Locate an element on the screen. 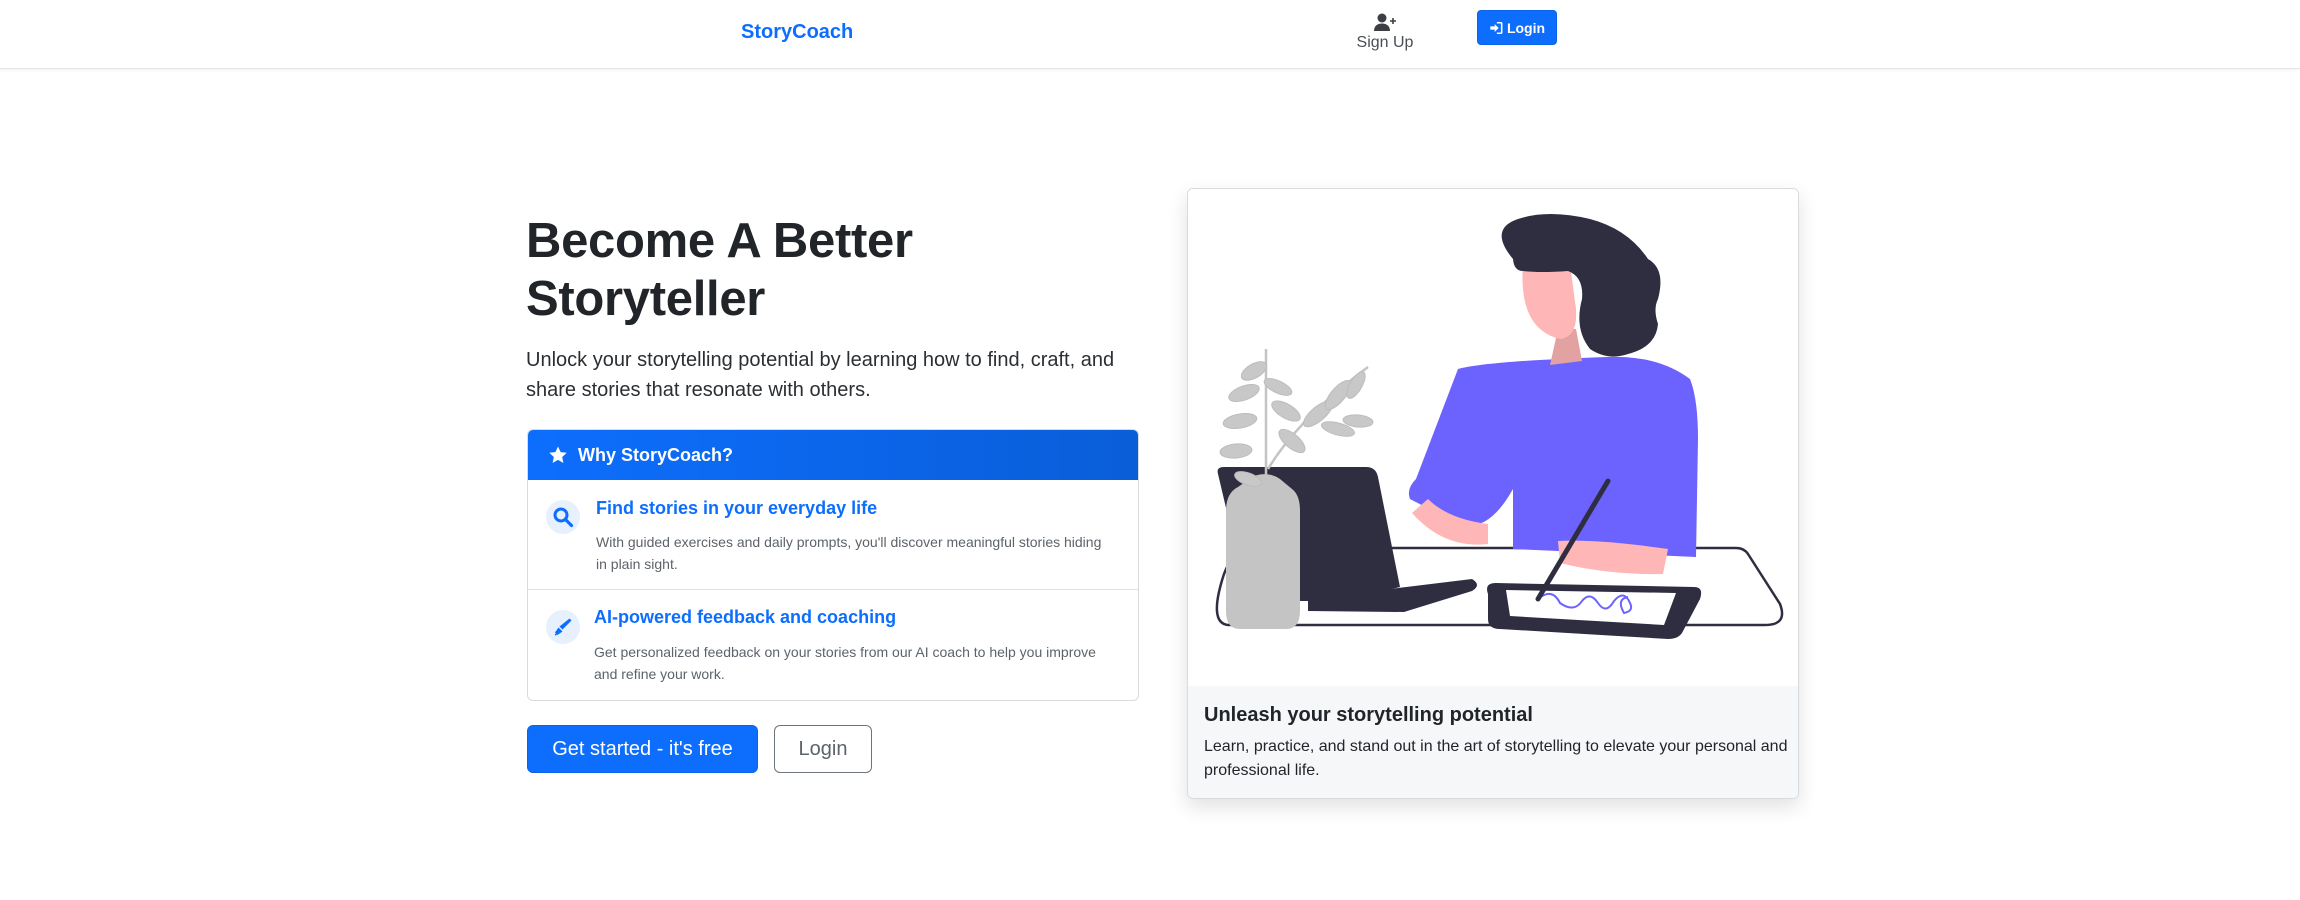  signup-label: Sign Up is located at coordinates (1385, 42).